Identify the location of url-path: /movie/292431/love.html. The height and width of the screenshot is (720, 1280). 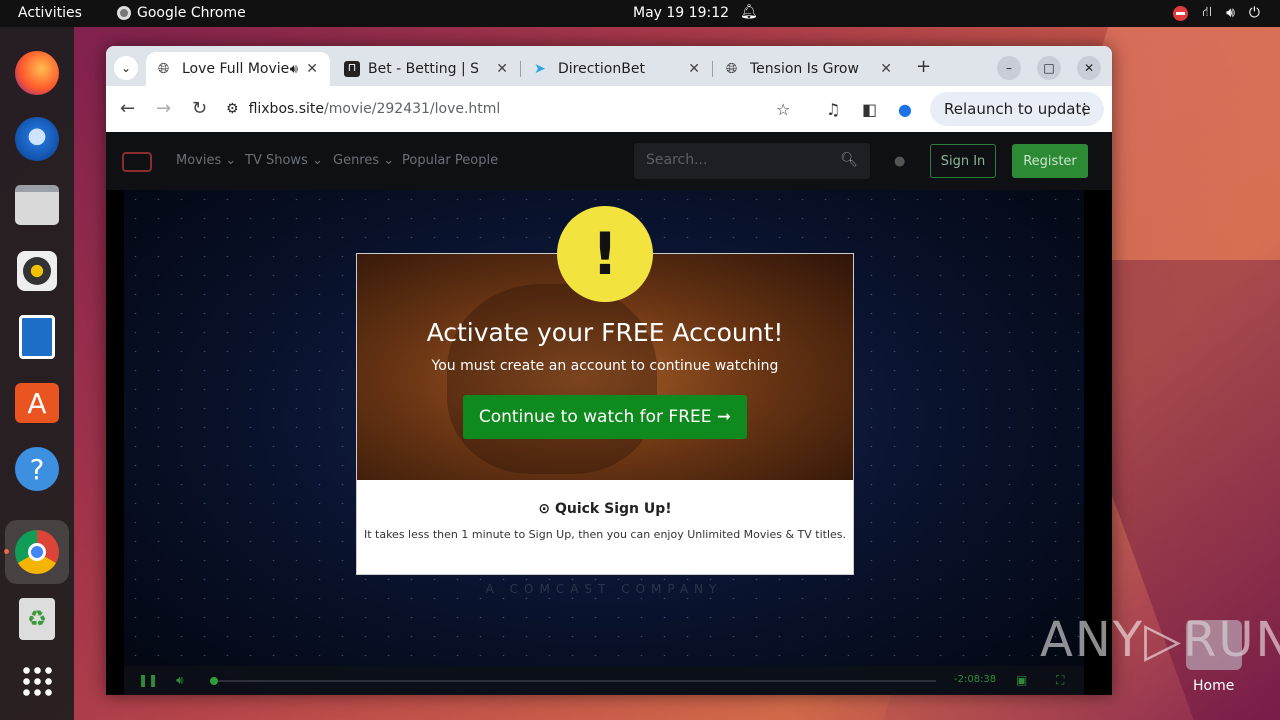
(412, 109).